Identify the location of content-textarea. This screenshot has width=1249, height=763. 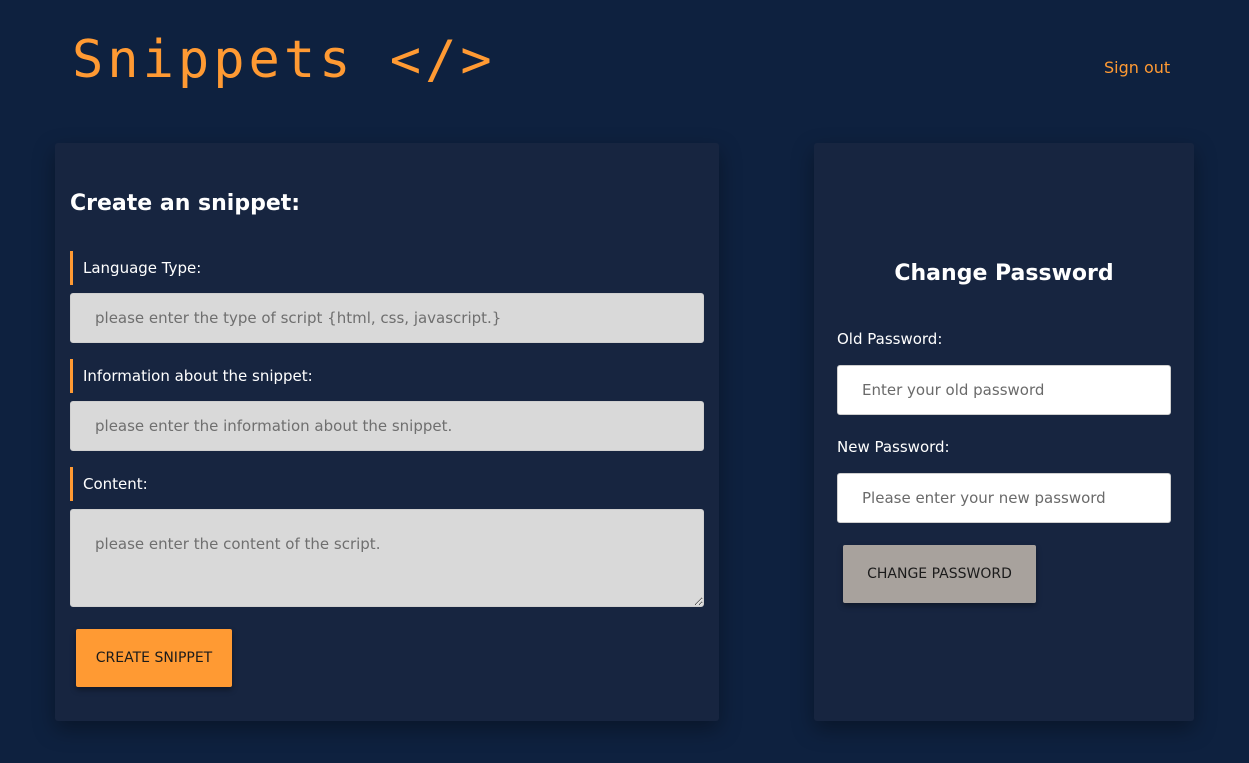
(387, 558).